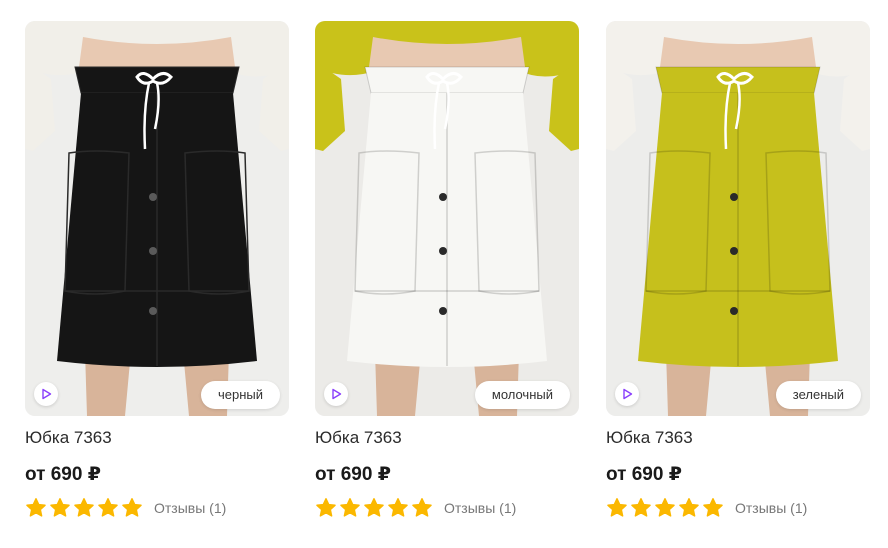 The image size is (888, 548). Describe the element at coordinates (818, 395) in the screenshot. I see `color-badge: зеленый` at that location.